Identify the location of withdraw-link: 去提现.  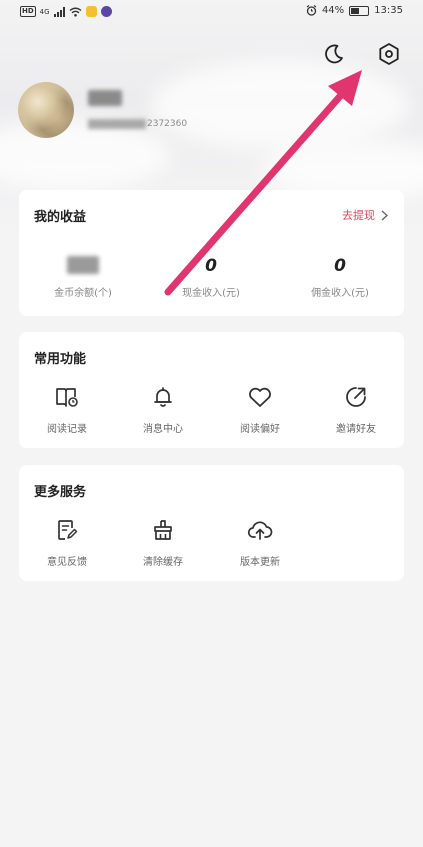
(365, 215).